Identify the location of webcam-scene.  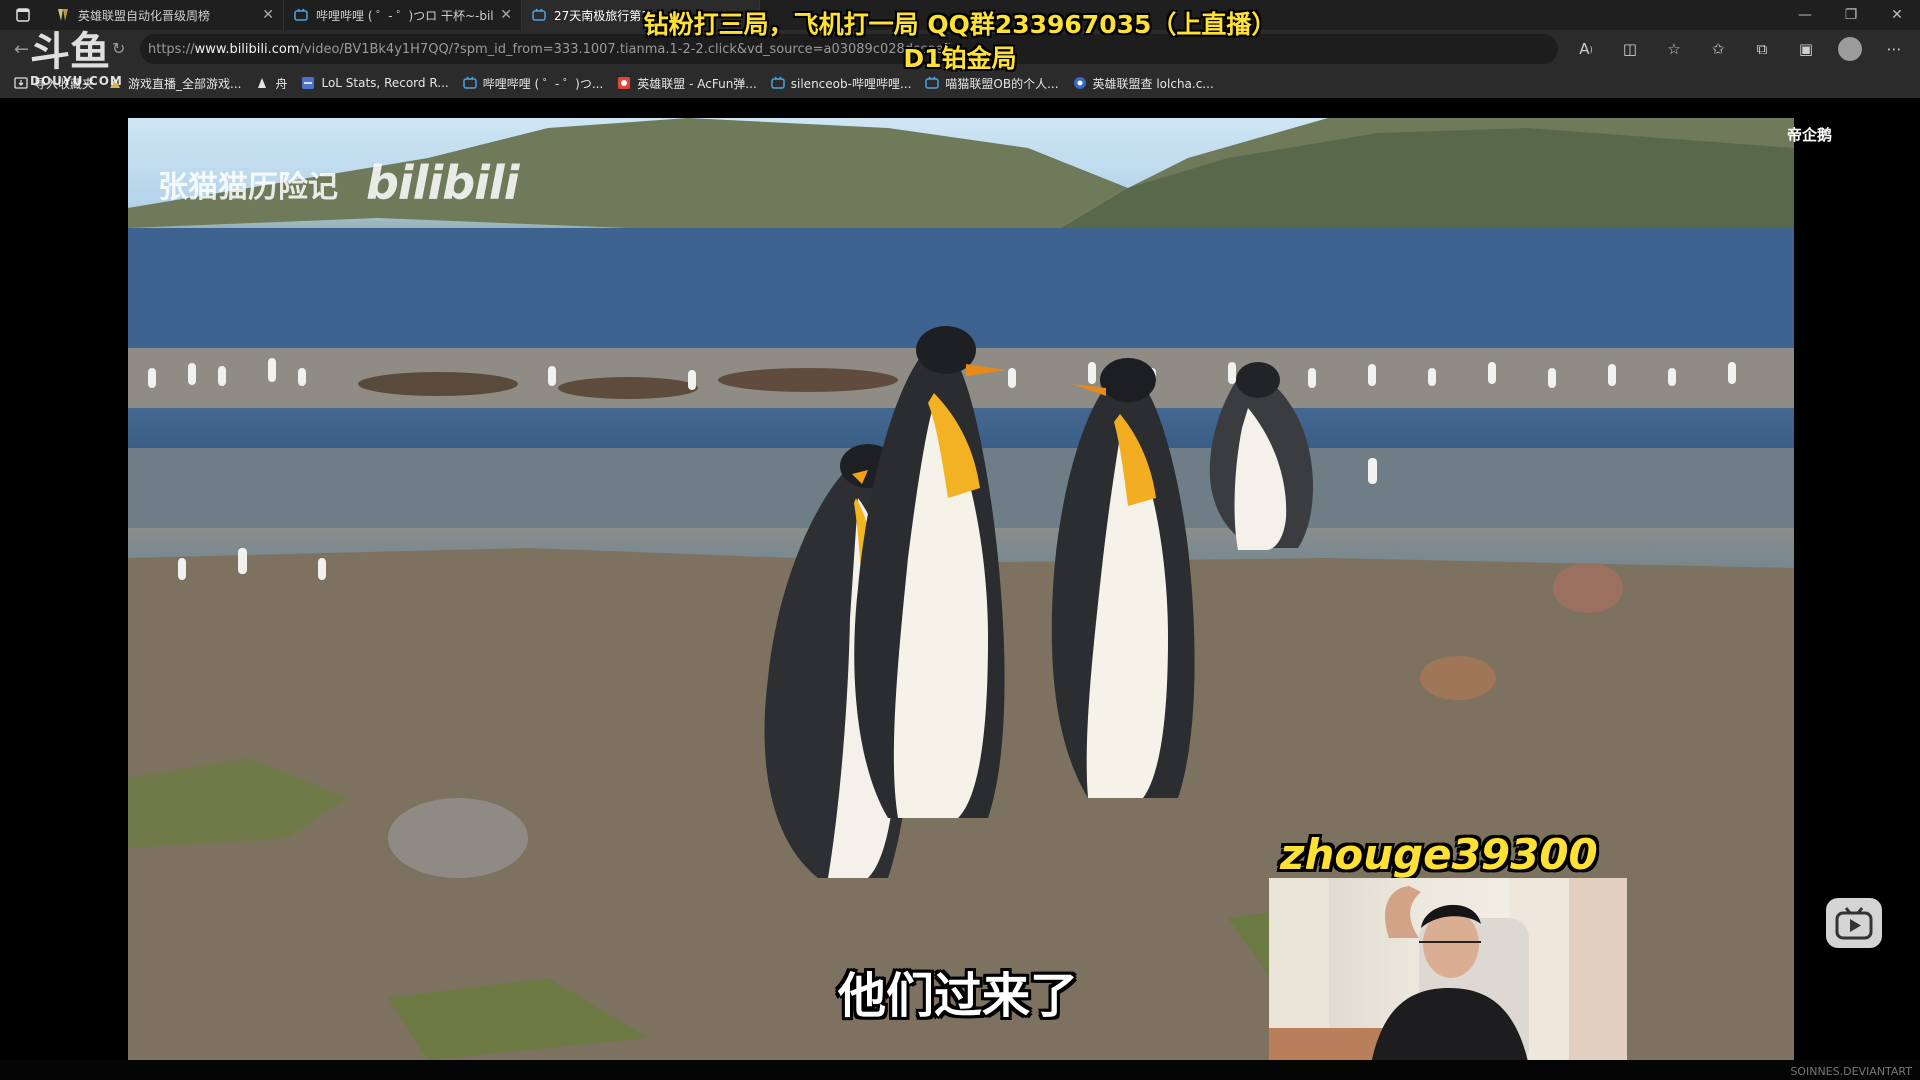
(1448, 977).